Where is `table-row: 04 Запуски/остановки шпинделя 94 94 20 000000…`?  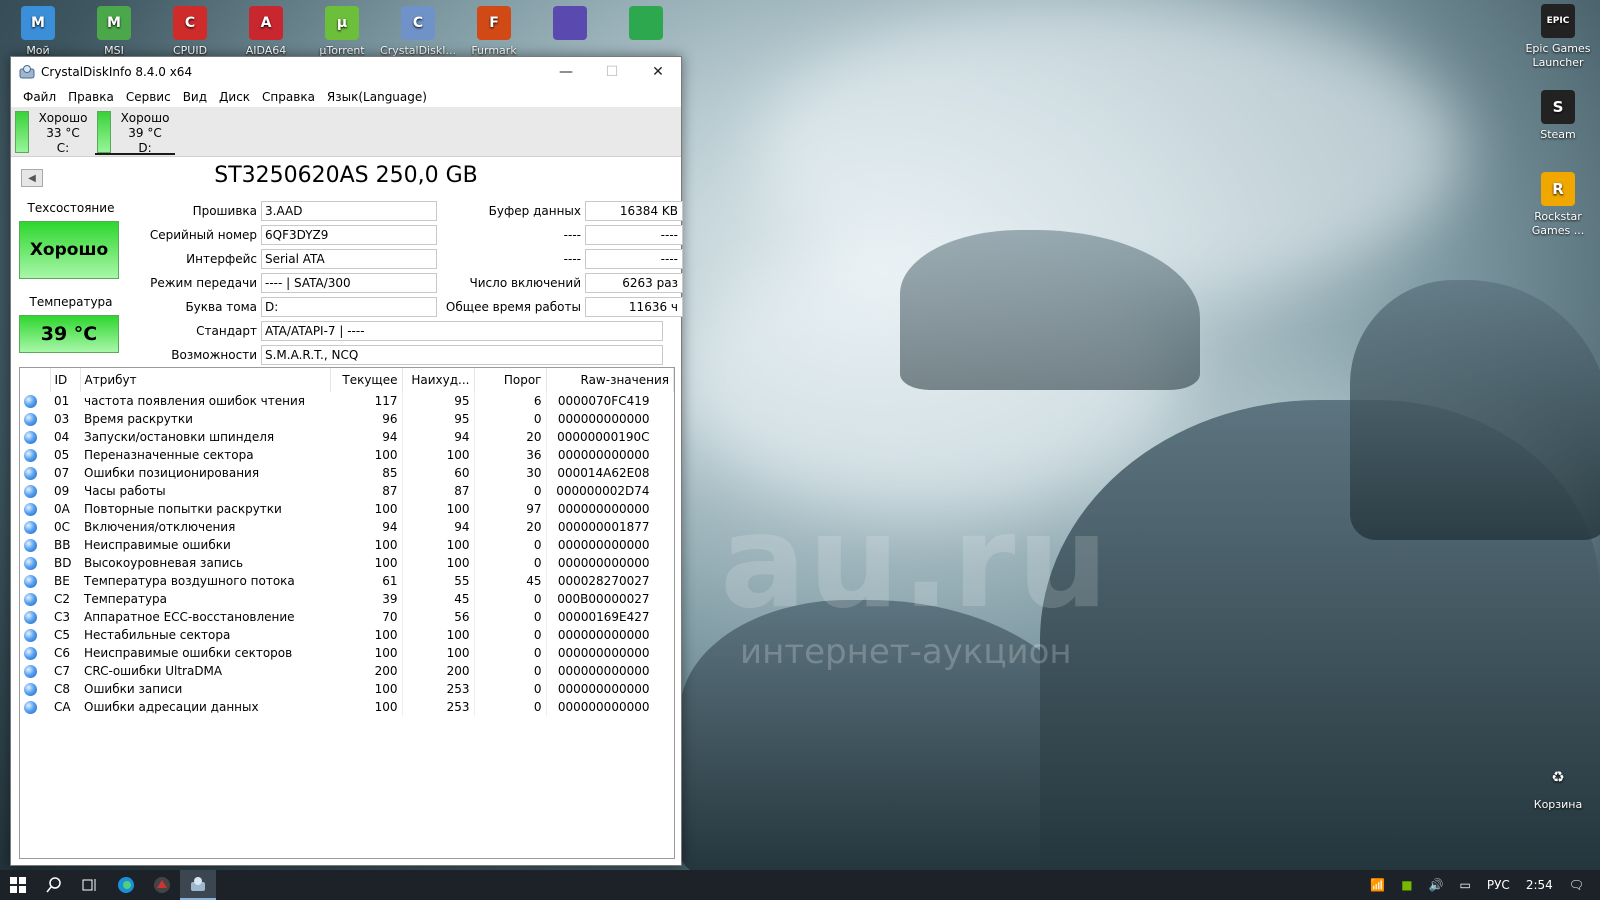 table-row: 04 Запуски/остановки шпинделя 94 94 20 000000… is located at coordinates (347, 437).